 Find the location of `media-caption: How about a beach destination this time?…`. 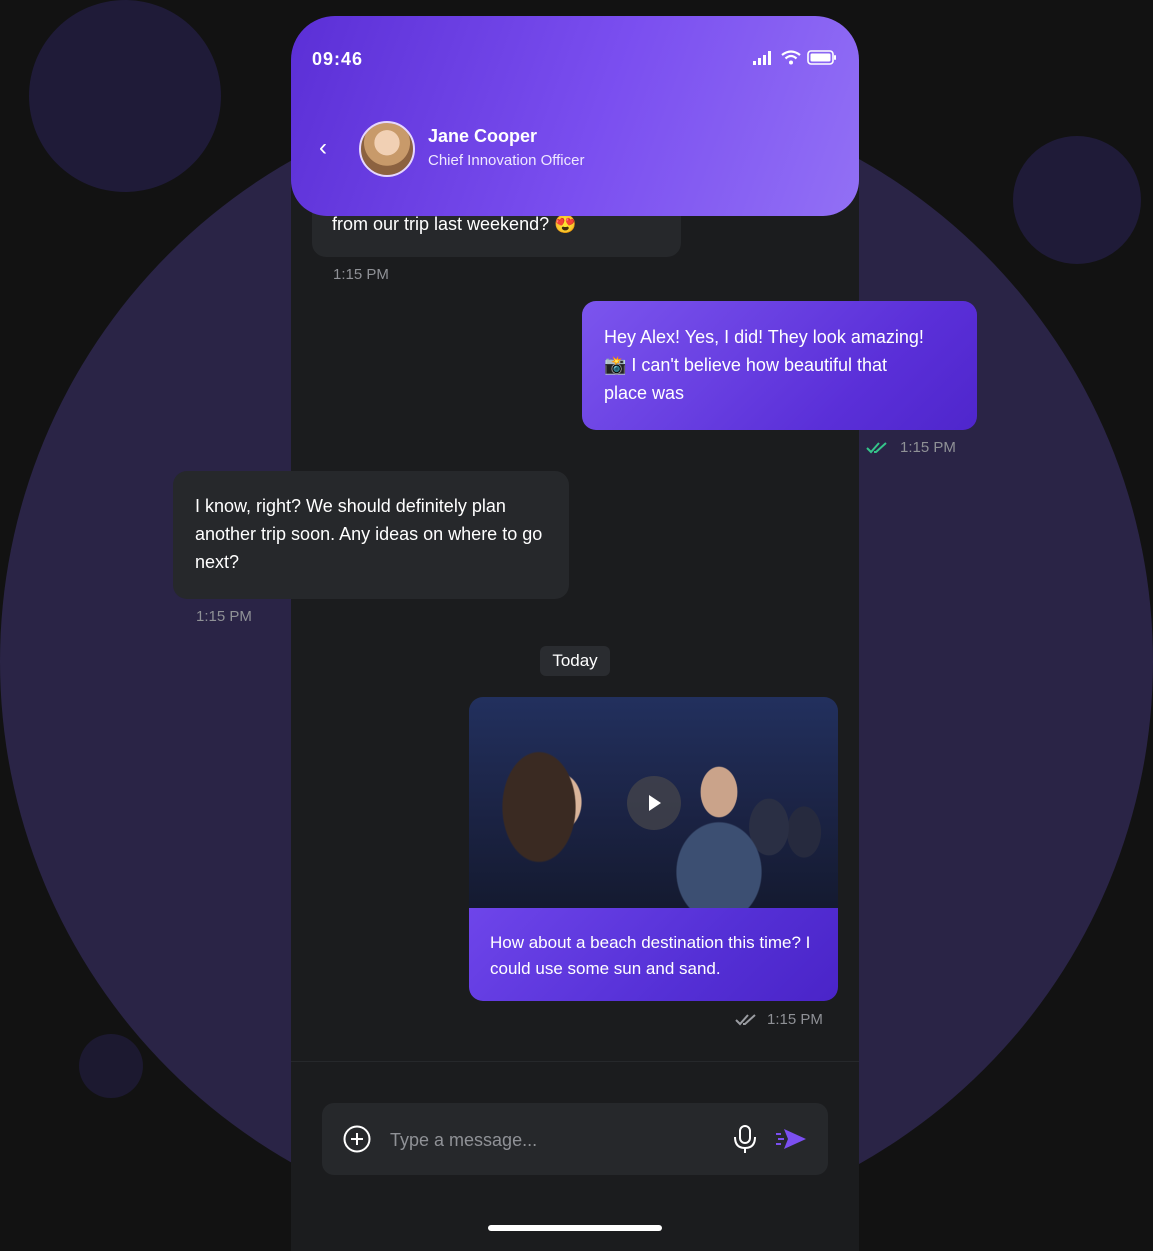

media-caption: How about a beach destination this time?… is located at coordinates (653, 954).